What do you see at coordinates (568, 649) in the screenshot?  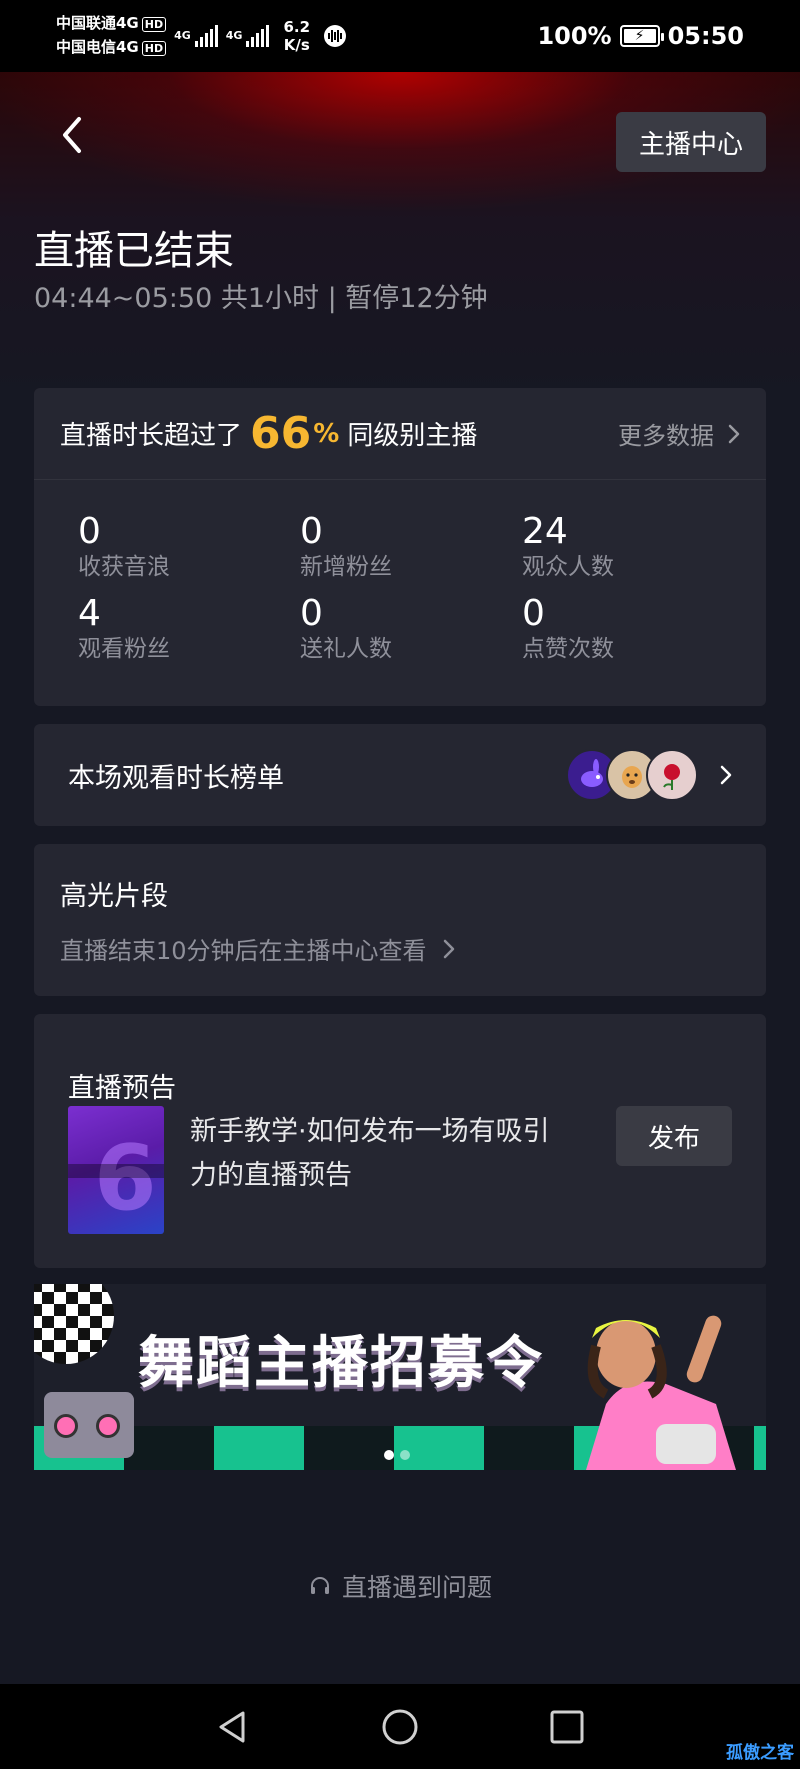 I see `stat-label: 点赞次数` at bounding box center [568, 649].